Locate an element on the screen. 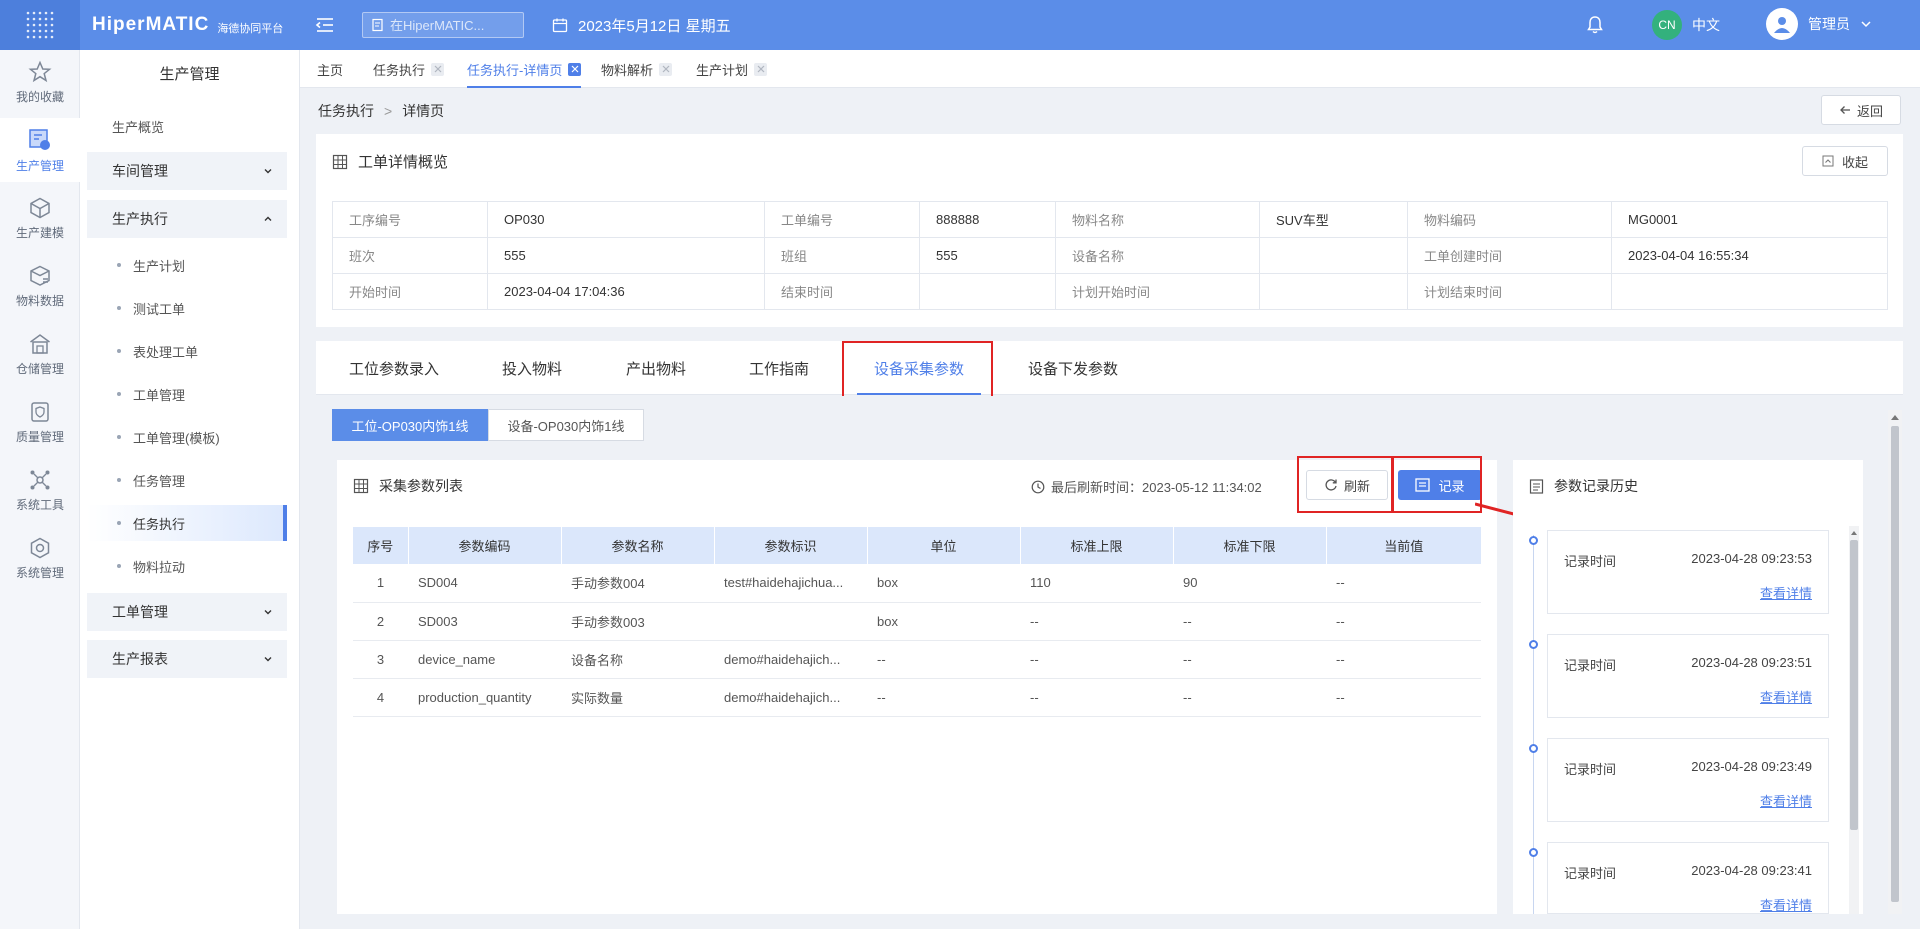 This screenshot has height=929, width=1920. table-row: 2 SD003 手动参数003 box -- -- -- is located at coordinates (917, 621).